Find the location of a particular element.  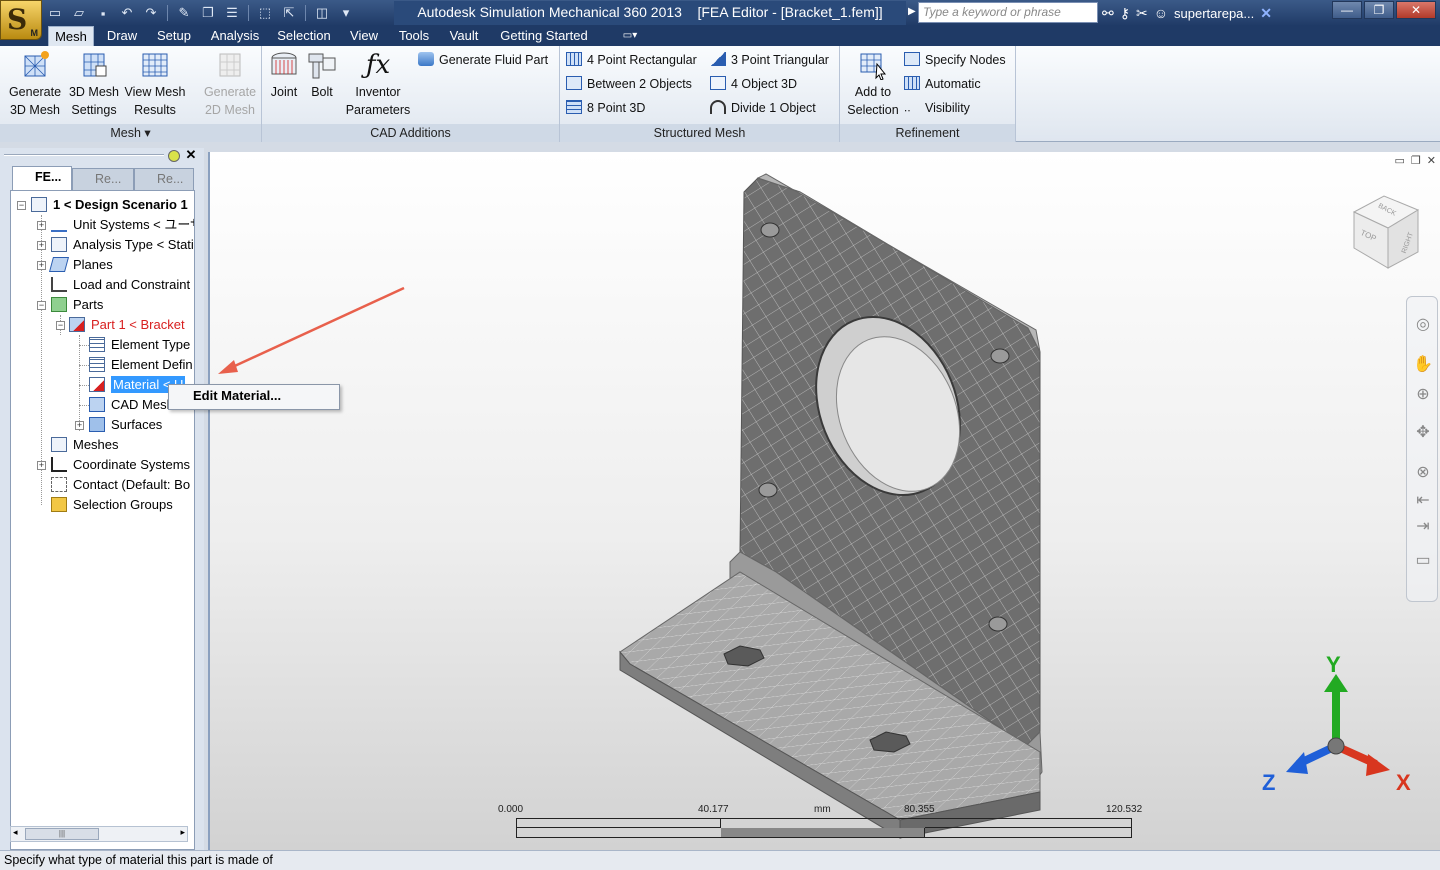

tree-node-element-type: Element Type is located at coordinates (139, 345).